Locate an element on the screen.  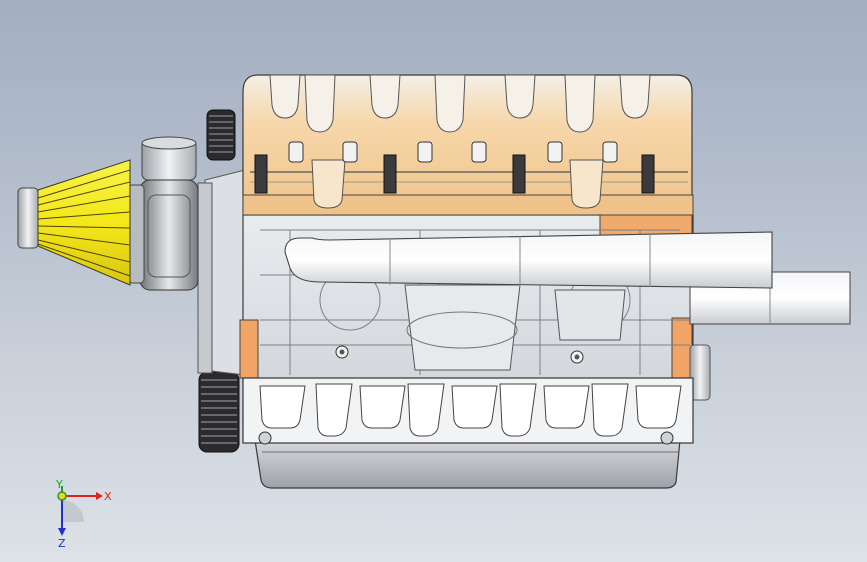
triad-z-label: Z is located at coordinates (62, 543).